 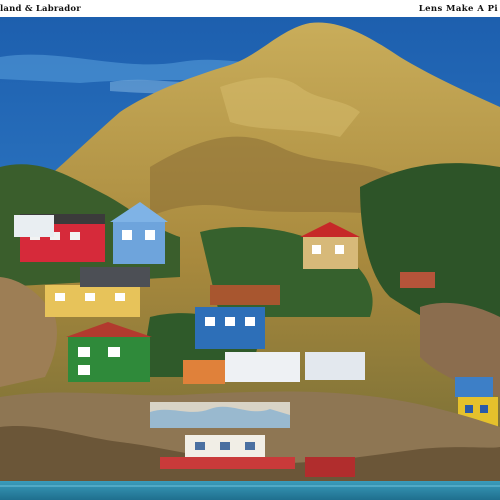 What do you see at coordinates (204, 372) in the screenshot?
I see `house-orange` at bounding box center [204, 372].